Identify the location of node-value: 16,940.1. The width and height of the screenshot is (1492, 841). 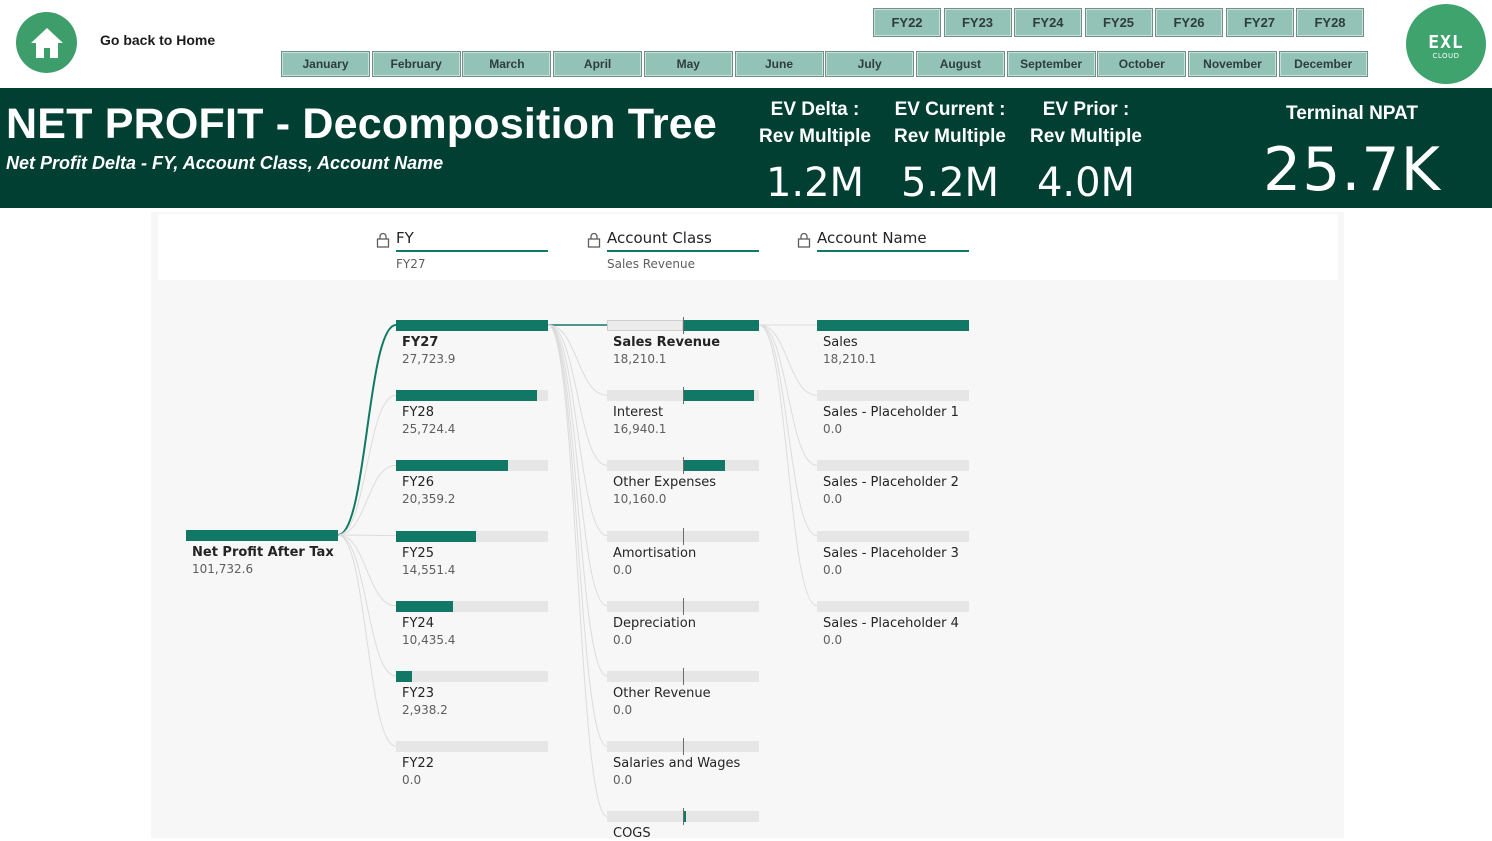
(640, 429).